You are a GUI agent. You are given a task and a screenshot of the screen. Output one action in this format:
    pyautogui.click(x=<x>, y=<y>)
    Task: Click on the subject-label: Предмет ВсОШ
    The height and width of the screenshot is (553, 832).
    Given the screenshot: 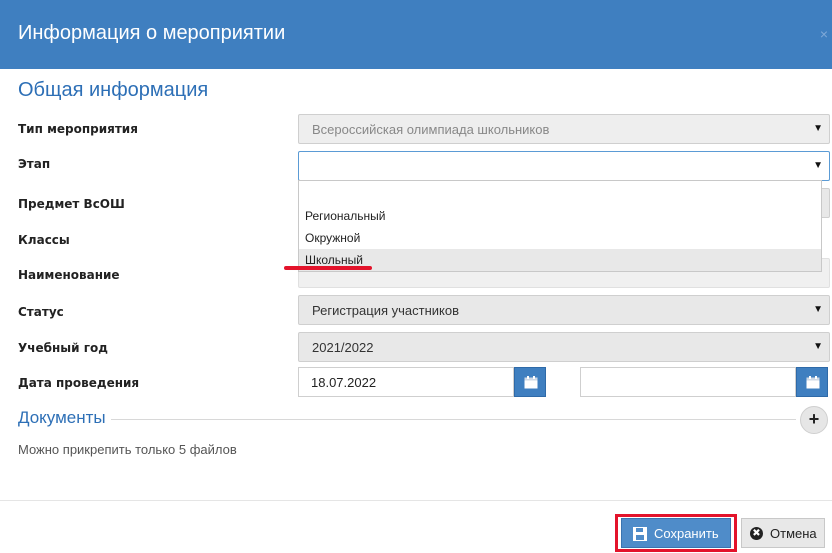 What is the action you would take?
    pyautogui.click(x=71, y=204)
    